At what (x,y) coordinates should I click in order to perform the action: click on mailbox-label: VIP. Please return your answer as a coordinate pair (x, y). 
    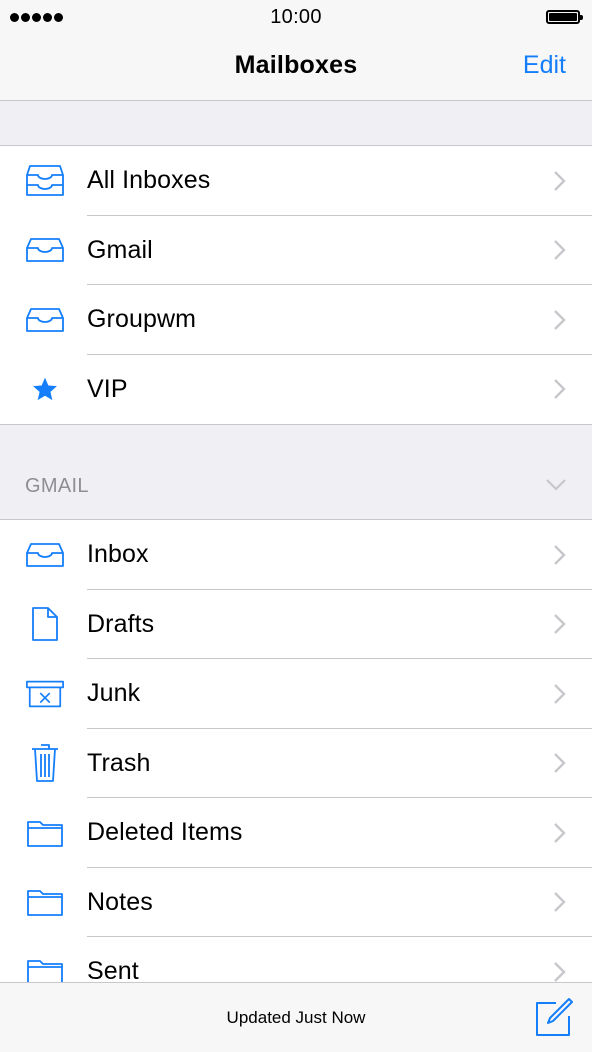
    Looking at the image, I should click on (107, 388).